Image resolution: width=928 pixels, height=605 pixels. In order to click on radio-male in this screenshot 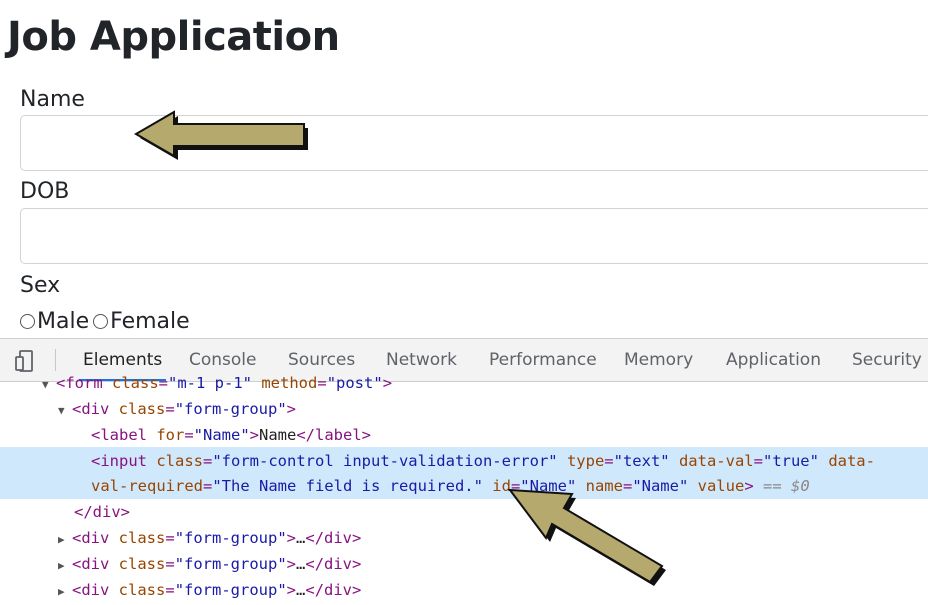, I will do `click(27, 321)`.